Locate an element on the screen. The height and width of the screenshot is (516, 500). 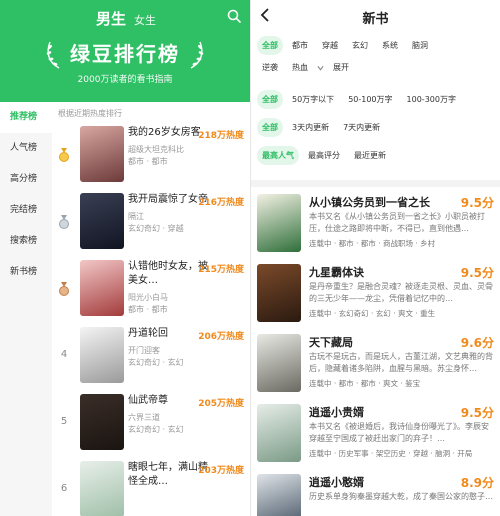
rank-number: 5 is located at coordinates (64, 421).